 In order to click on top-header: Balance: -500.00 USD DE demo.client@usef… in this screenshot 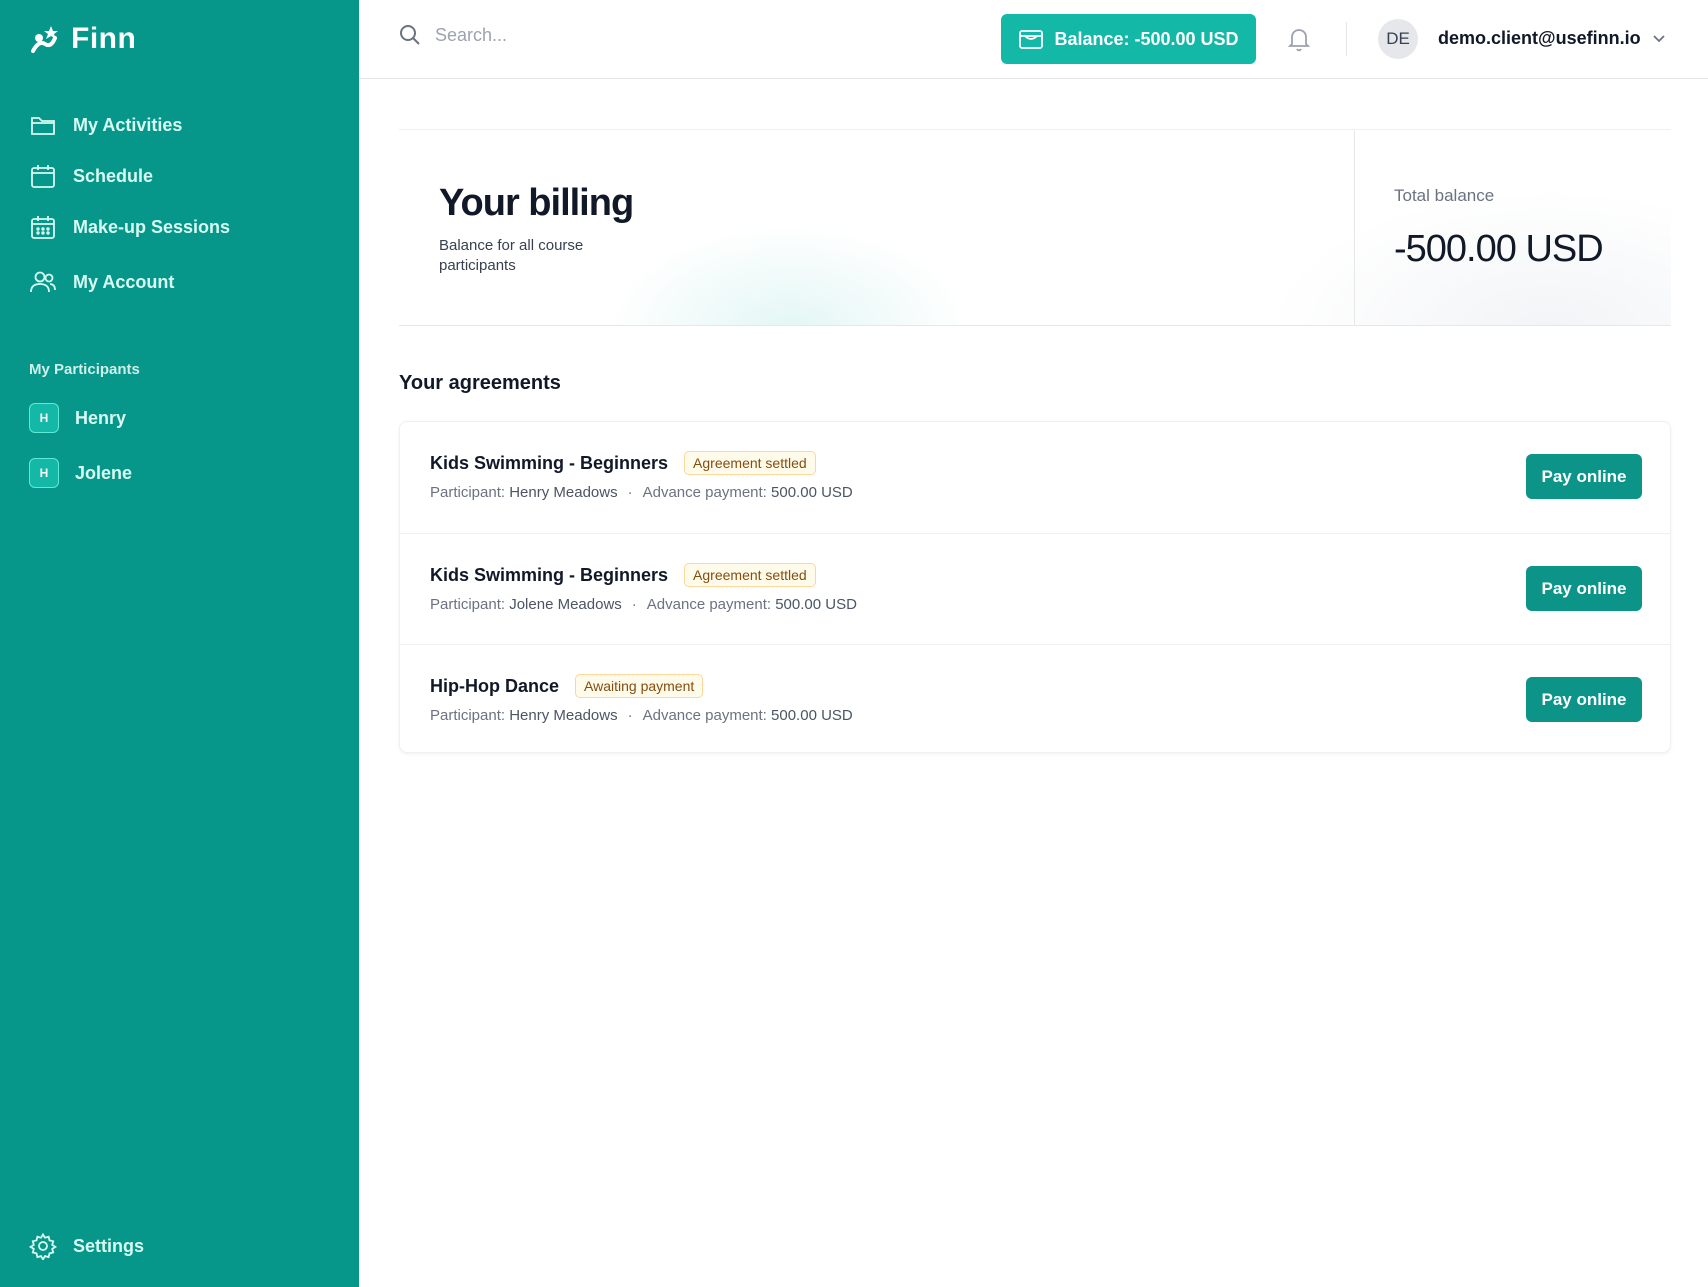, I will do `click(1033, 39)`.